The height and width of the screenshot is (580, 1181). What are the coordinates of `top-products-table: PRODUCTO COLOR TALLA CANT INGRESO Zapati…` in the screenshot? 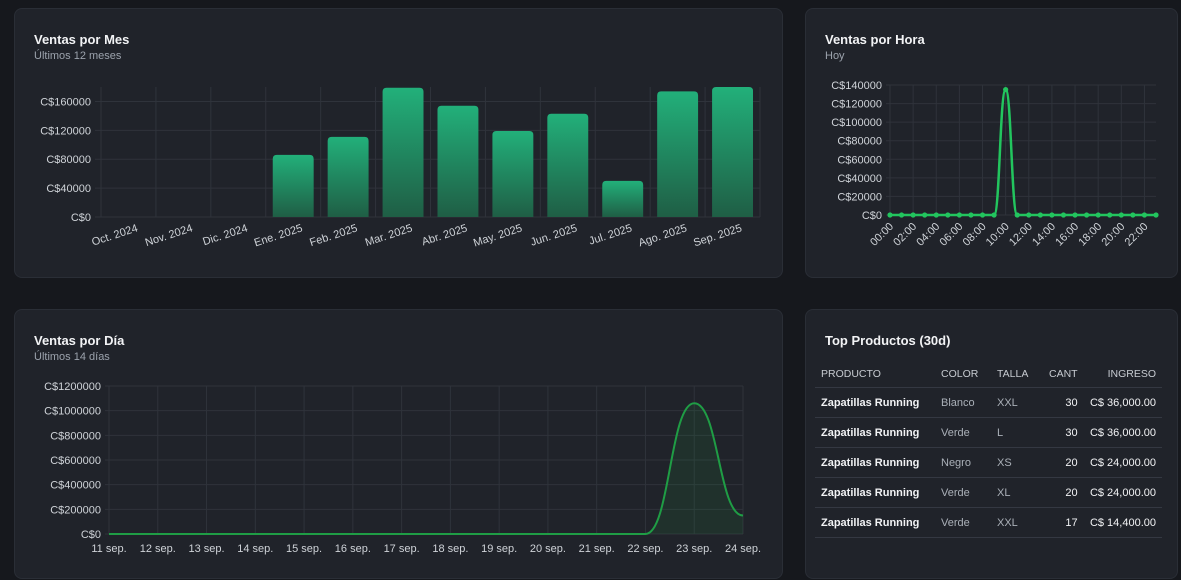 It's located at (988, 449).